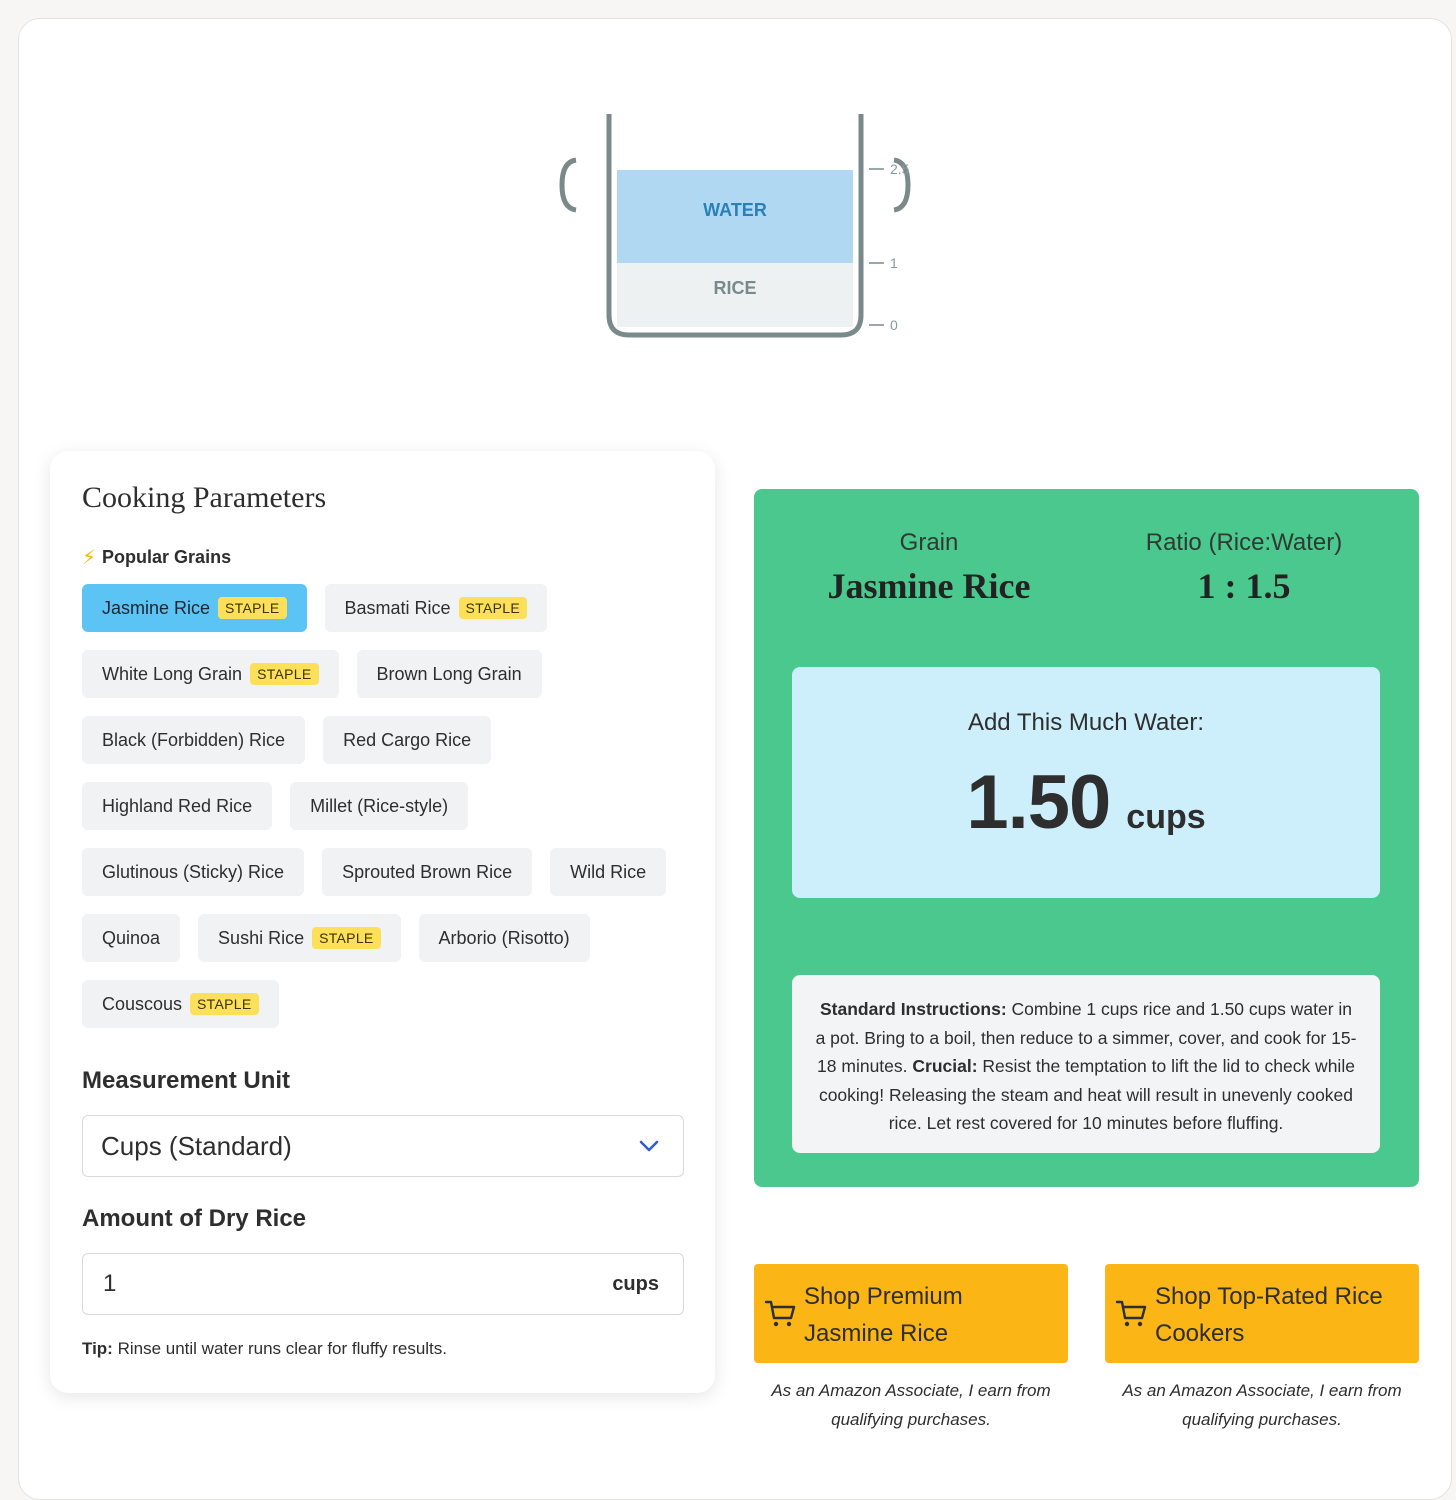  Describe the element at coordinates (167, 557) in the screenshot. I see `popular-grains-label: Popular Grains` at that location.